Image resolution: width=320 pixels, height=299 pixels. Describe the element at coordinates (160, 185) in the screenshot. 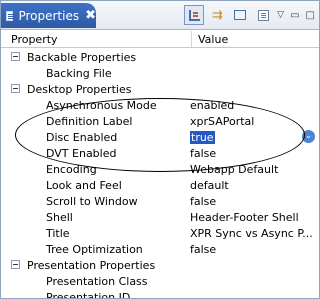

I see `table-row: Look and Feel default` at that location.